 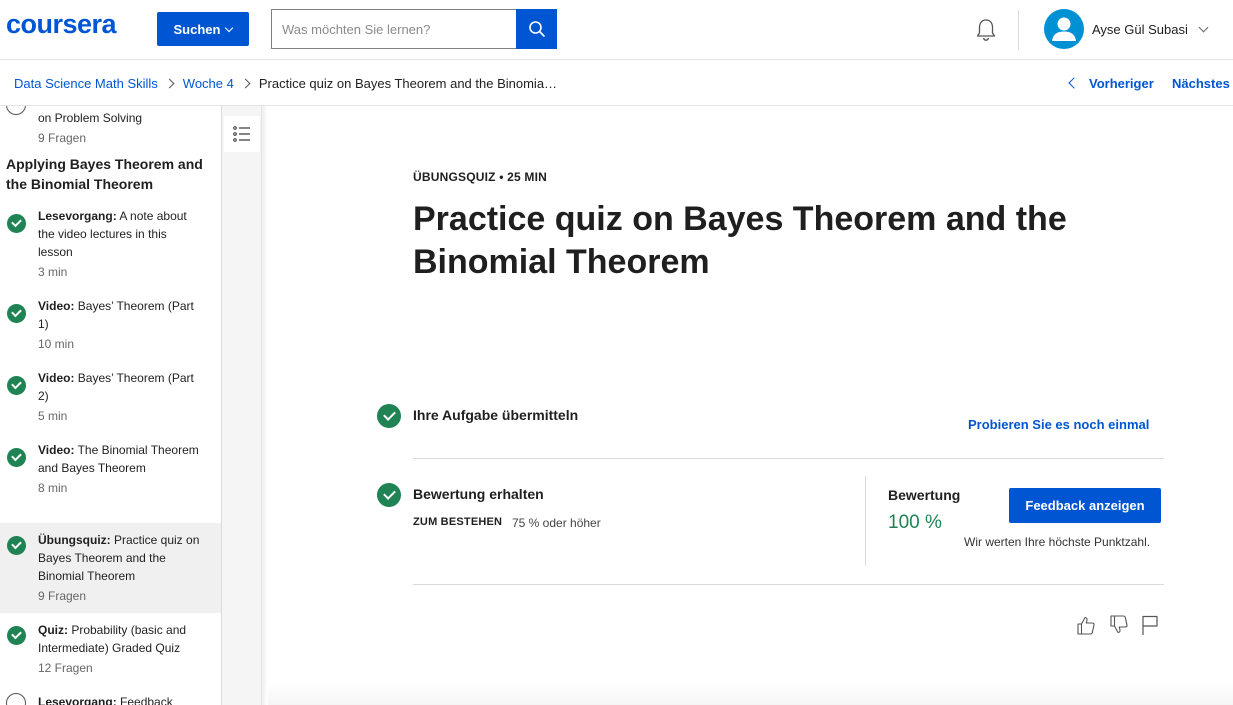 I want to click on search-catalog-button: Suchen, so click(x=203, y=29).